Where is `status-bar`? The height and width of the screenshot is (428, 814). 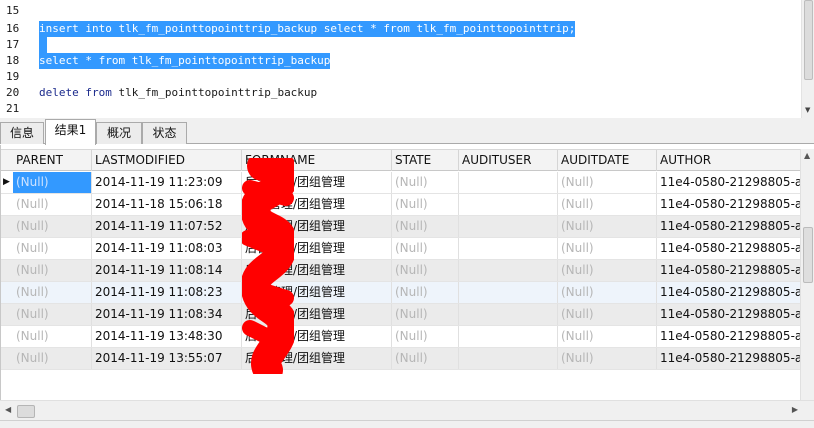
status-bar is located at coordinates (407, 424).